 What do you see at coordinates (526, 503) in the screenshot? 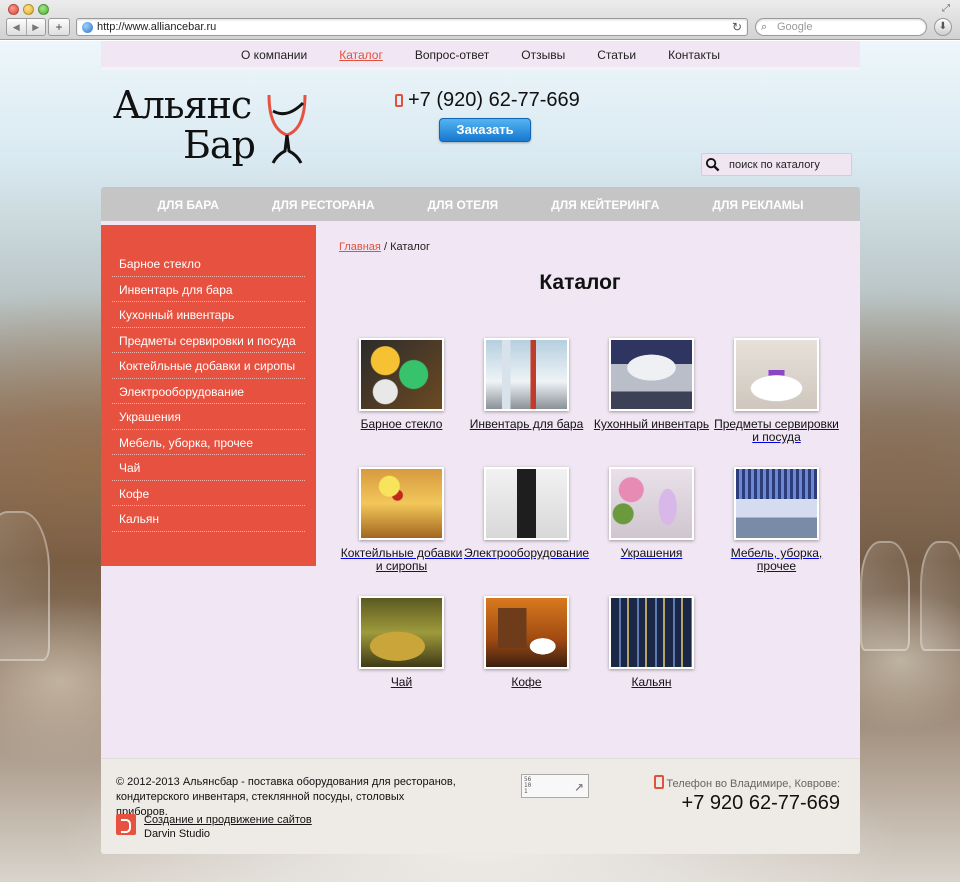
I see `blender-photo` at bounding box center [526, 503].